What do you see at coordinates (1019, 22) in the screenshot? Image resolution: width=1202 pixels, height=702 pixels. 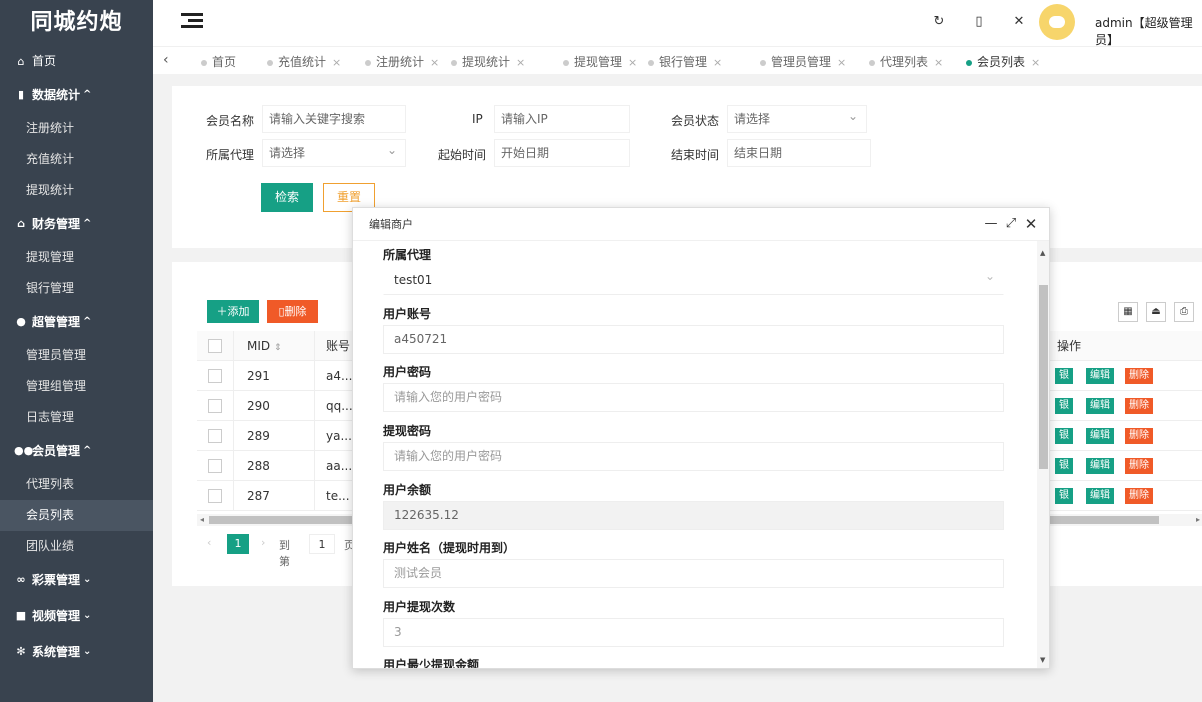 I see `fullscreen-icon: ✕` at bounding box center [1019, 22].